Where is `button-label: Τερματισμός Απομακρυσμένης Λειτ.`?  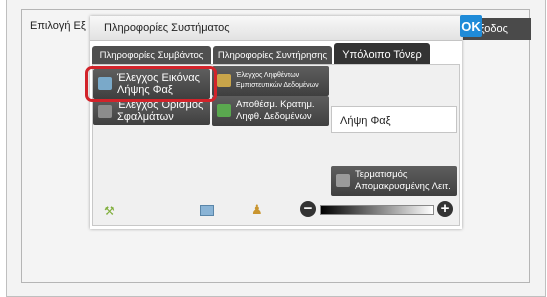 button-label: Τερματισμός Απομακρυσμένης Λειτ. is located at coordinates (403, 180).